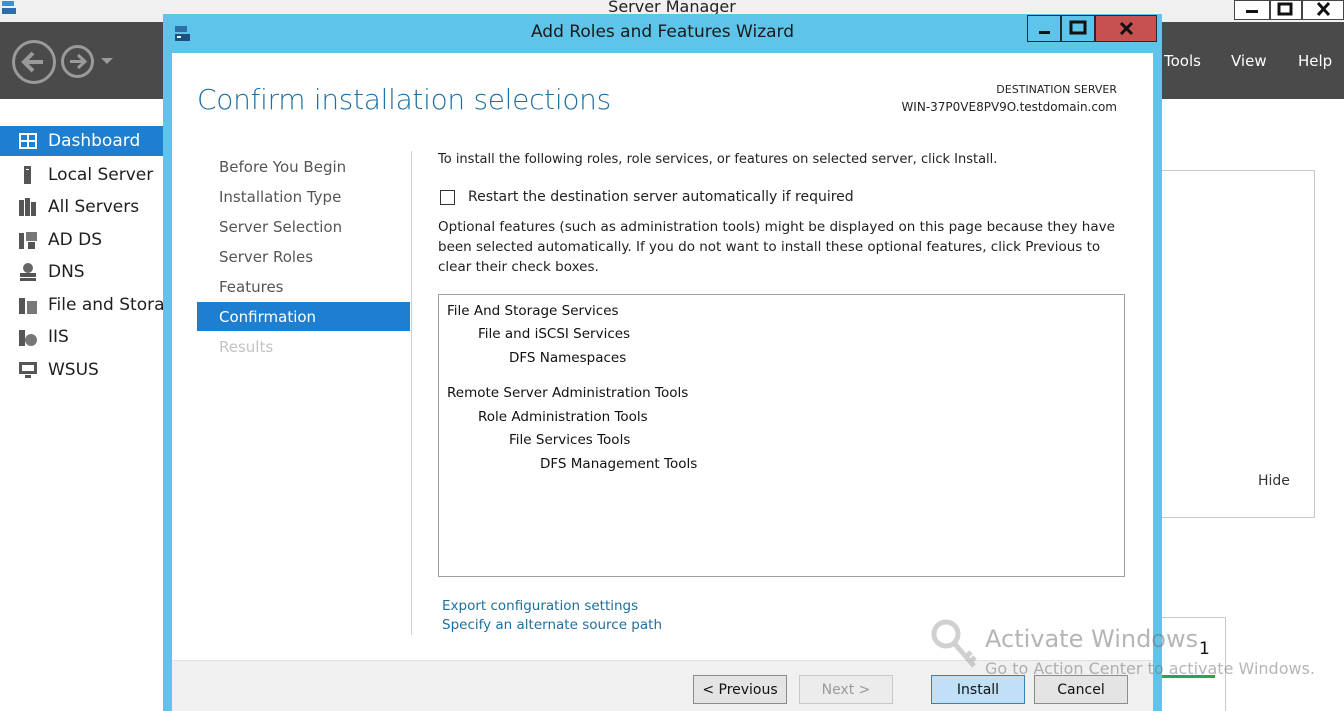  Describe the element at coordinates (1204, 649) in the screenshot. I see `server-count: 1` at that location.